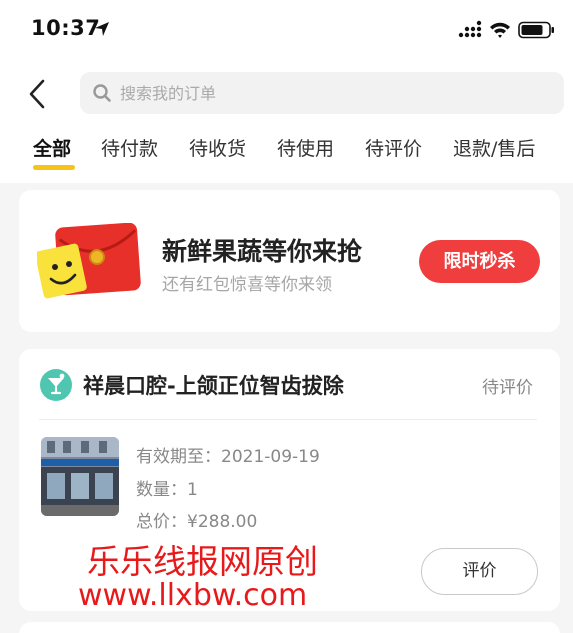 This screenshot has width=573, height=633. Describe the element at coordinates (286, 30) in the screenshot. I see `status-bar: 10:37` at that location.